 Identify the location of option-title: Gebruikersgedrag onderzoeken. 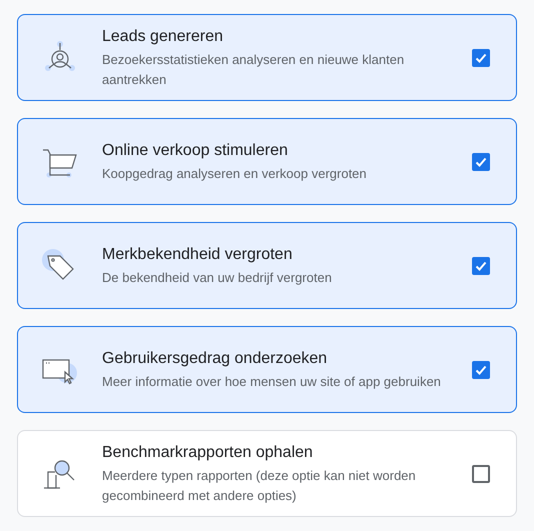
(215, 358).